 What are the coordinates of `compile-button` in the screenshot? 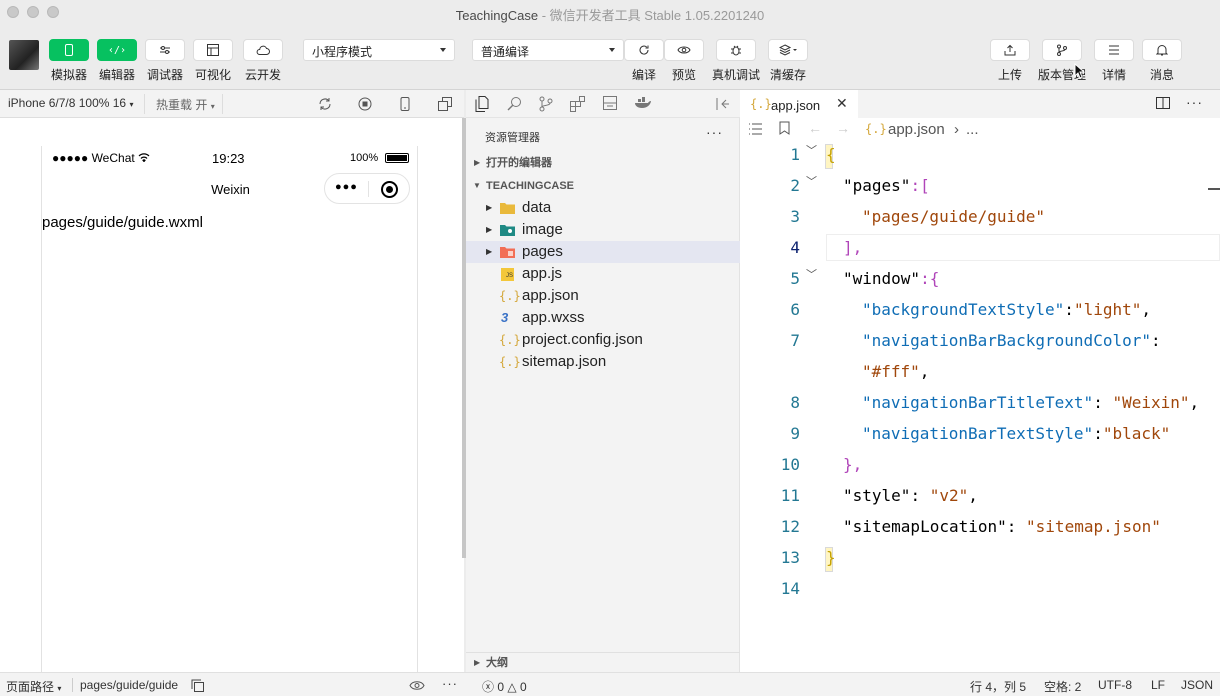 It's located at (644, 50).